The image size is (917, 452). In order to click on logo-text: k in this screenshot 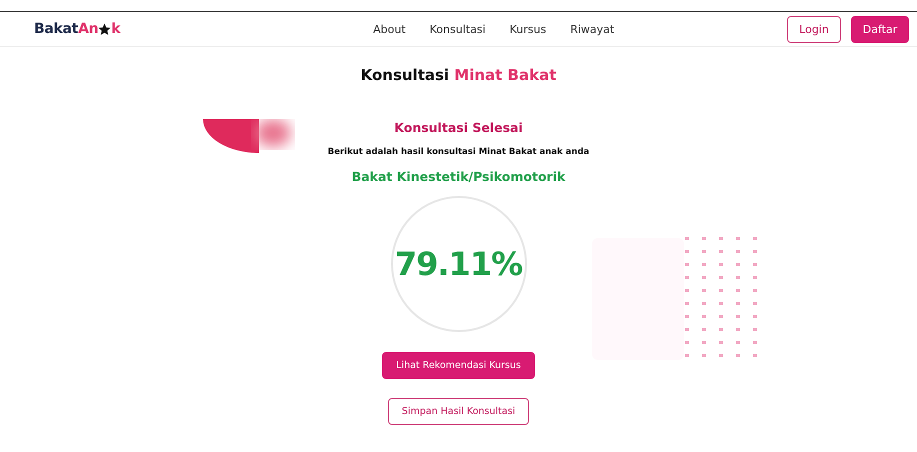, I will do `click(115, 29)`.